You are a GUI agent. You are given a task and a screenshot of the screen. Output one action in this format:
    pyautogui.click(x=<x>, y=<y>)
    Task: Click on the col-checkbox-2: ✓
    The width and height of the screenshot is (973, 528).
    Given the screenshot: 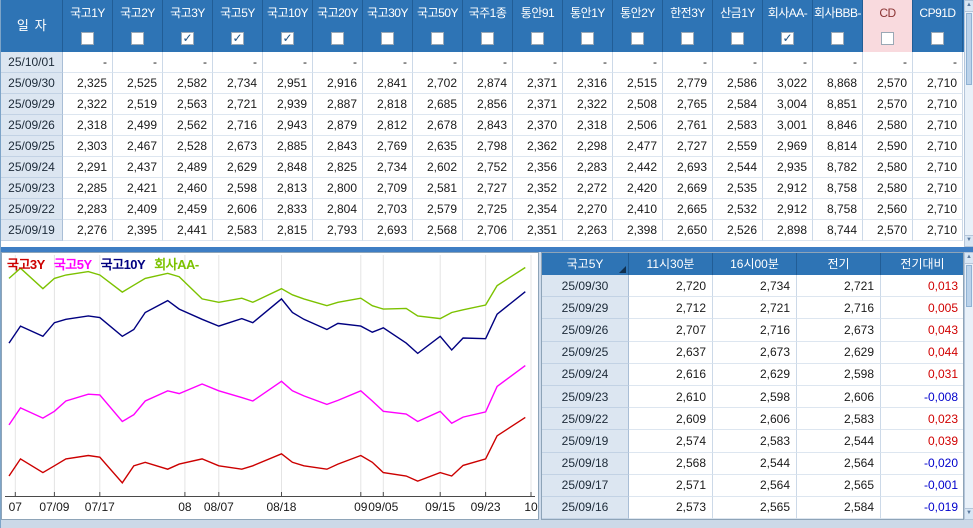 What is the action you would take?
    pyautogui.click(x=187, y=38)
    